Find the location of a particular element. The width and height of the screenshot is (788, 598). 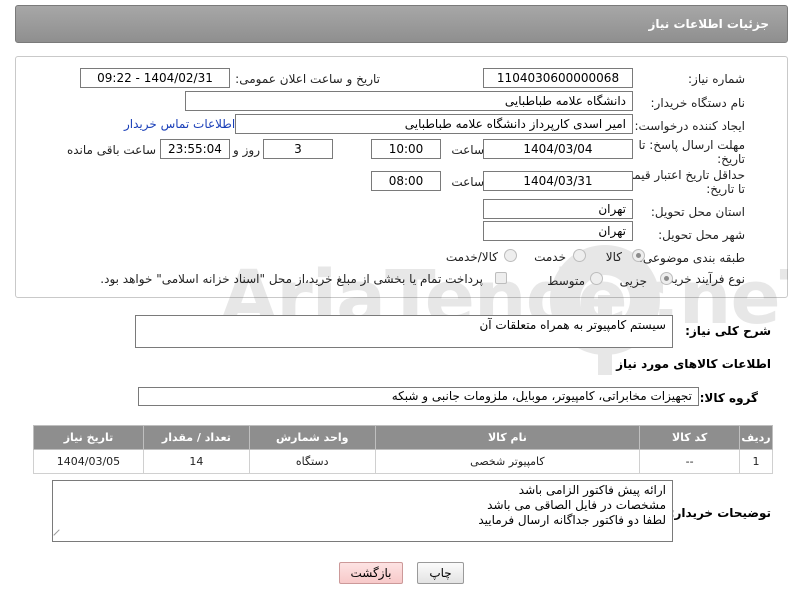

delivery-province-label: استان محل تحویل: is located at coordinates (697, 212).